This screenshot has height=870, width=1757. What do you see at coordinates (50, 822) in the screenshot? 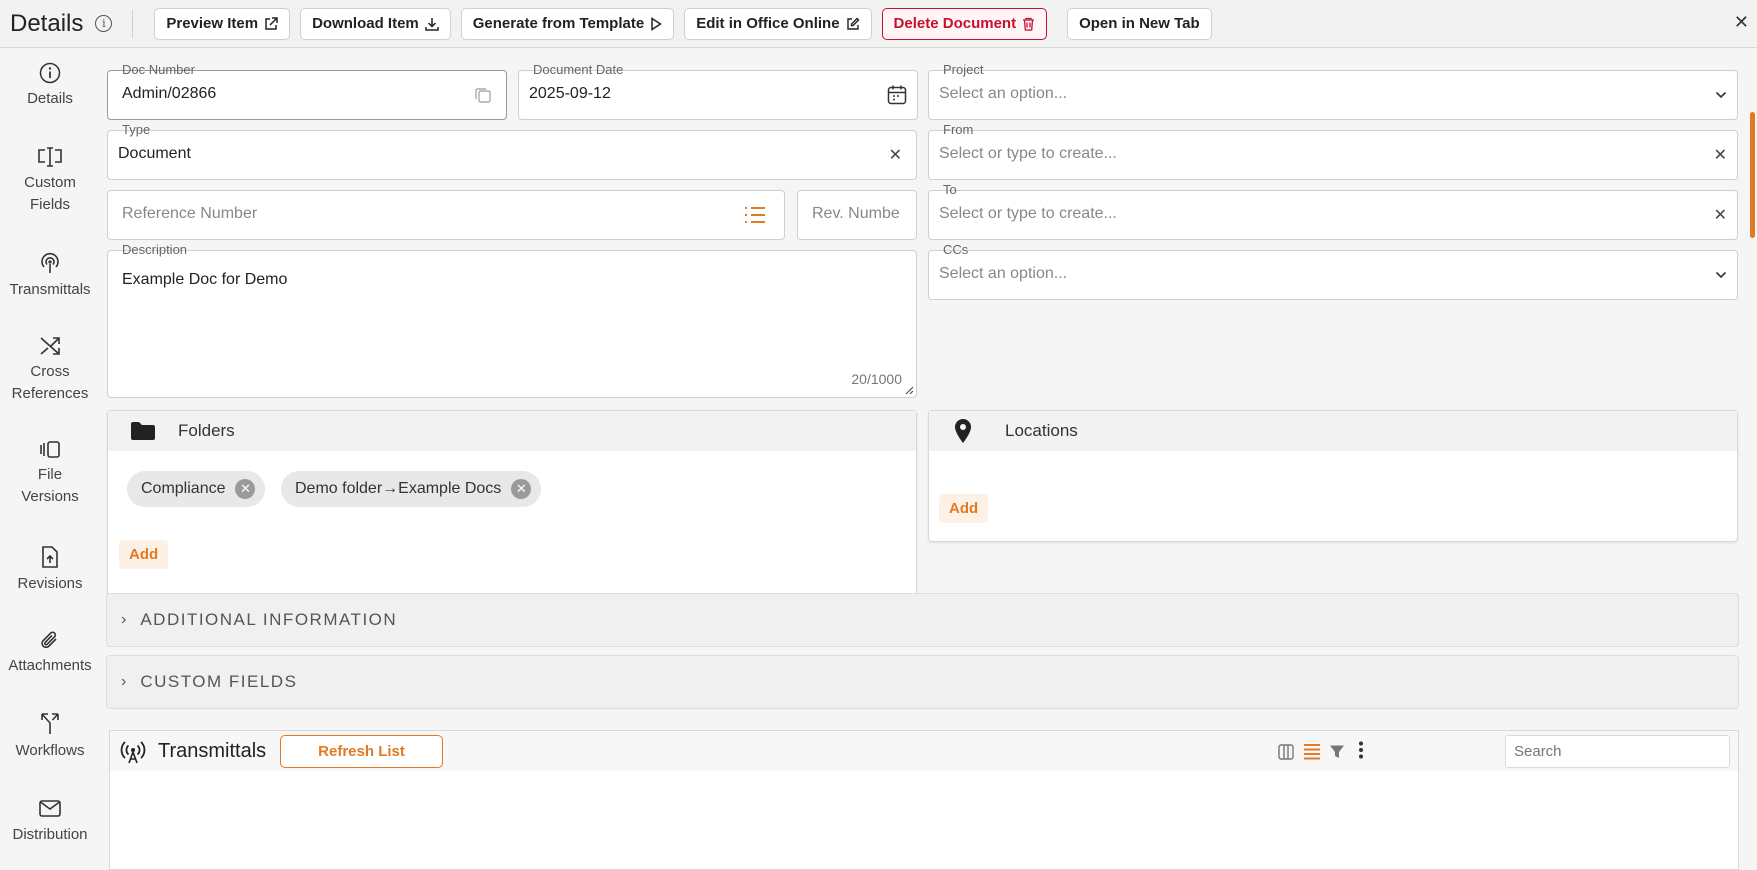
I see `sidebar-item-distribution: Distribution` at bounding box center [50, 822].